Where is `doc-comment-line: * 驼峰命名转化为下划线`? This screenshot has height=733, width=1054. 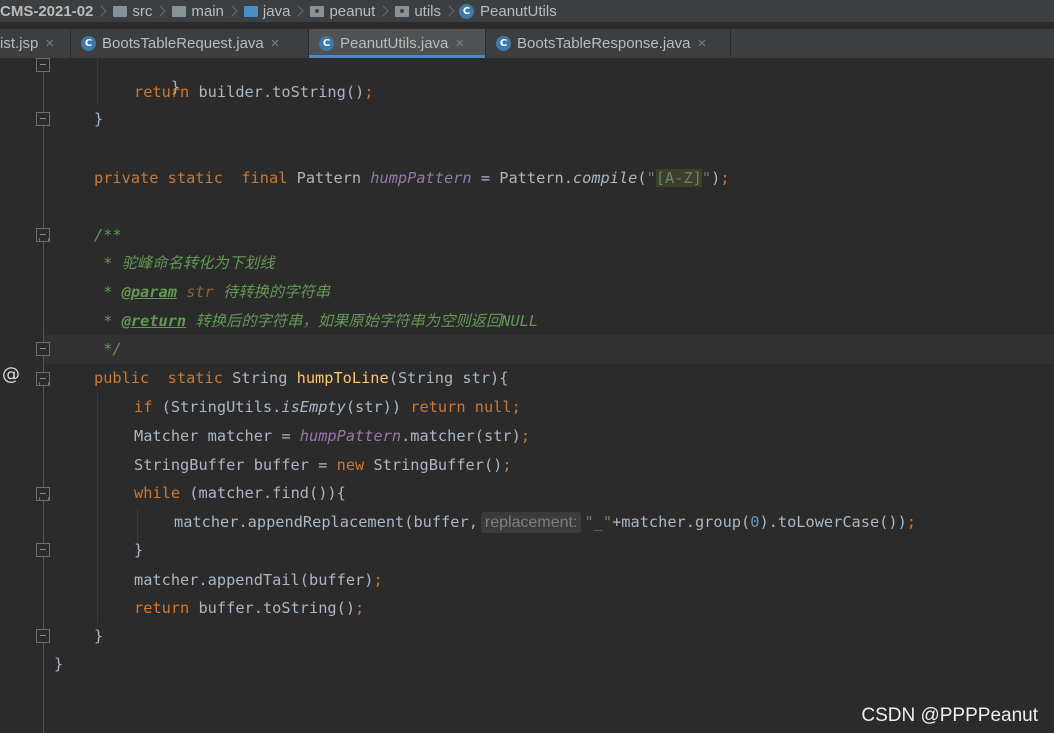 doc-comment-line: * 驼峰命名转化为下划线 is located at coordinates (184, 263).